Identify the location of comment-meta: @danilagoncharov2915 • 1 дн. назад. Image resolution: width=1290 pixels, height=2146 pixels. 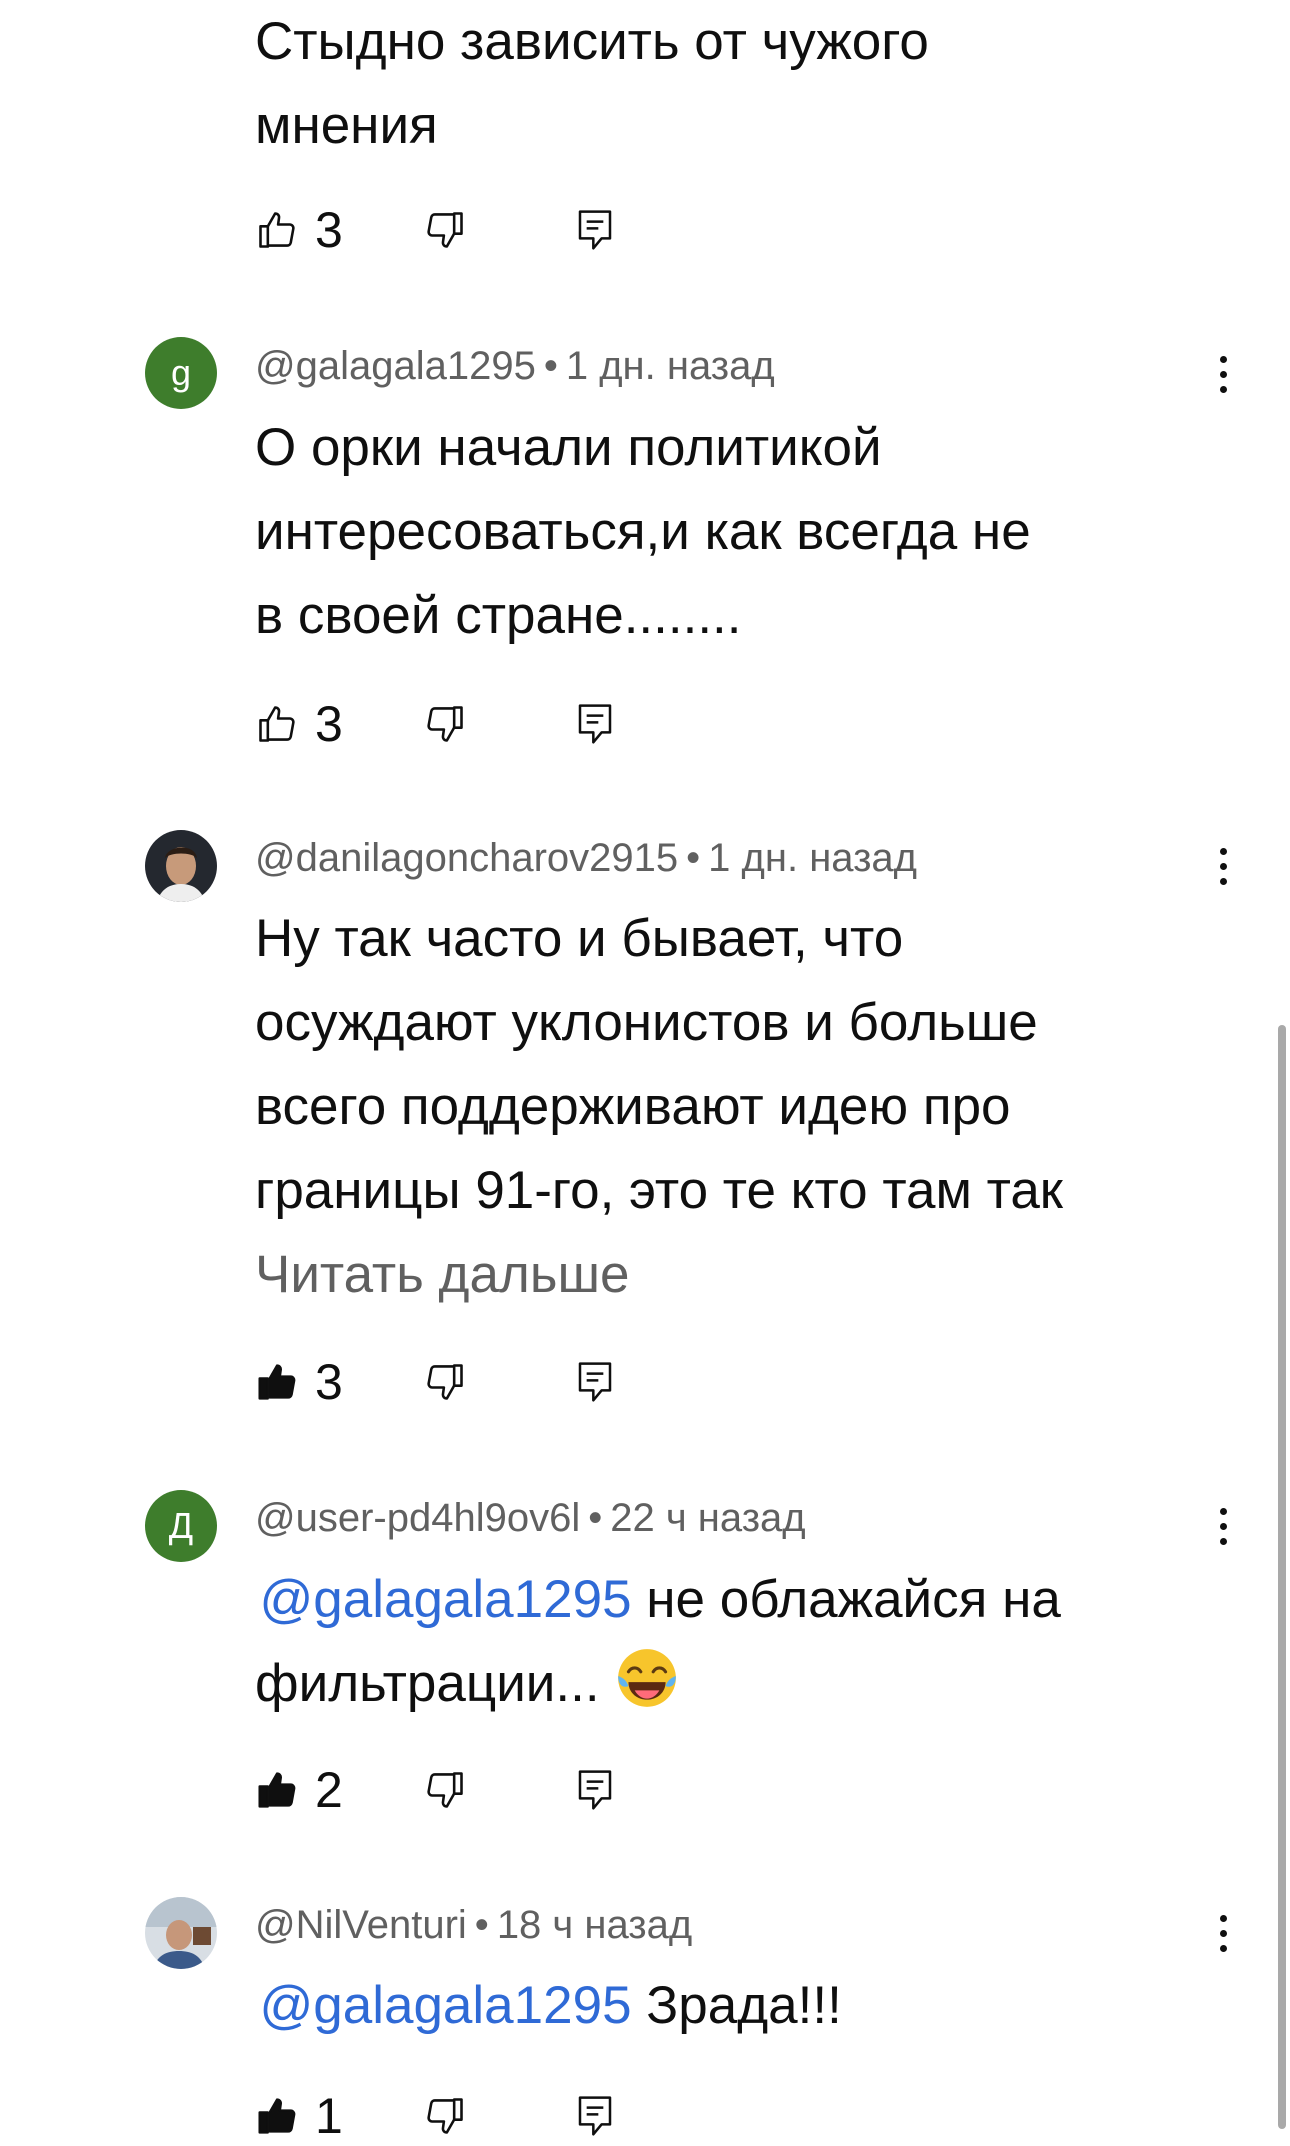
(586, 858).